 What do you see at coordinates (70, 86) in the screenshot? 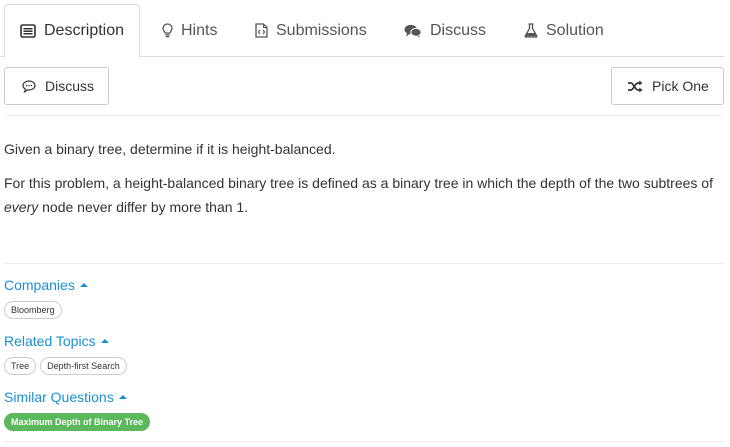
I see `discuss-button-label: Discuss` at bounding box center [70, 86].